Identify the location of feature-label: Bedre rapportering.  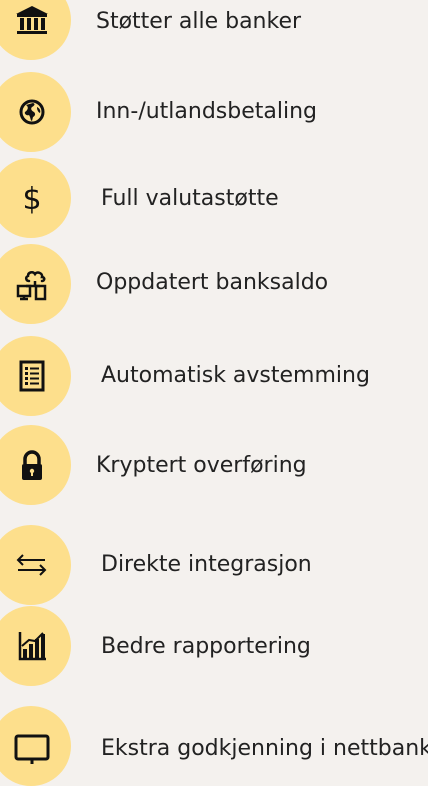
(206, 646).